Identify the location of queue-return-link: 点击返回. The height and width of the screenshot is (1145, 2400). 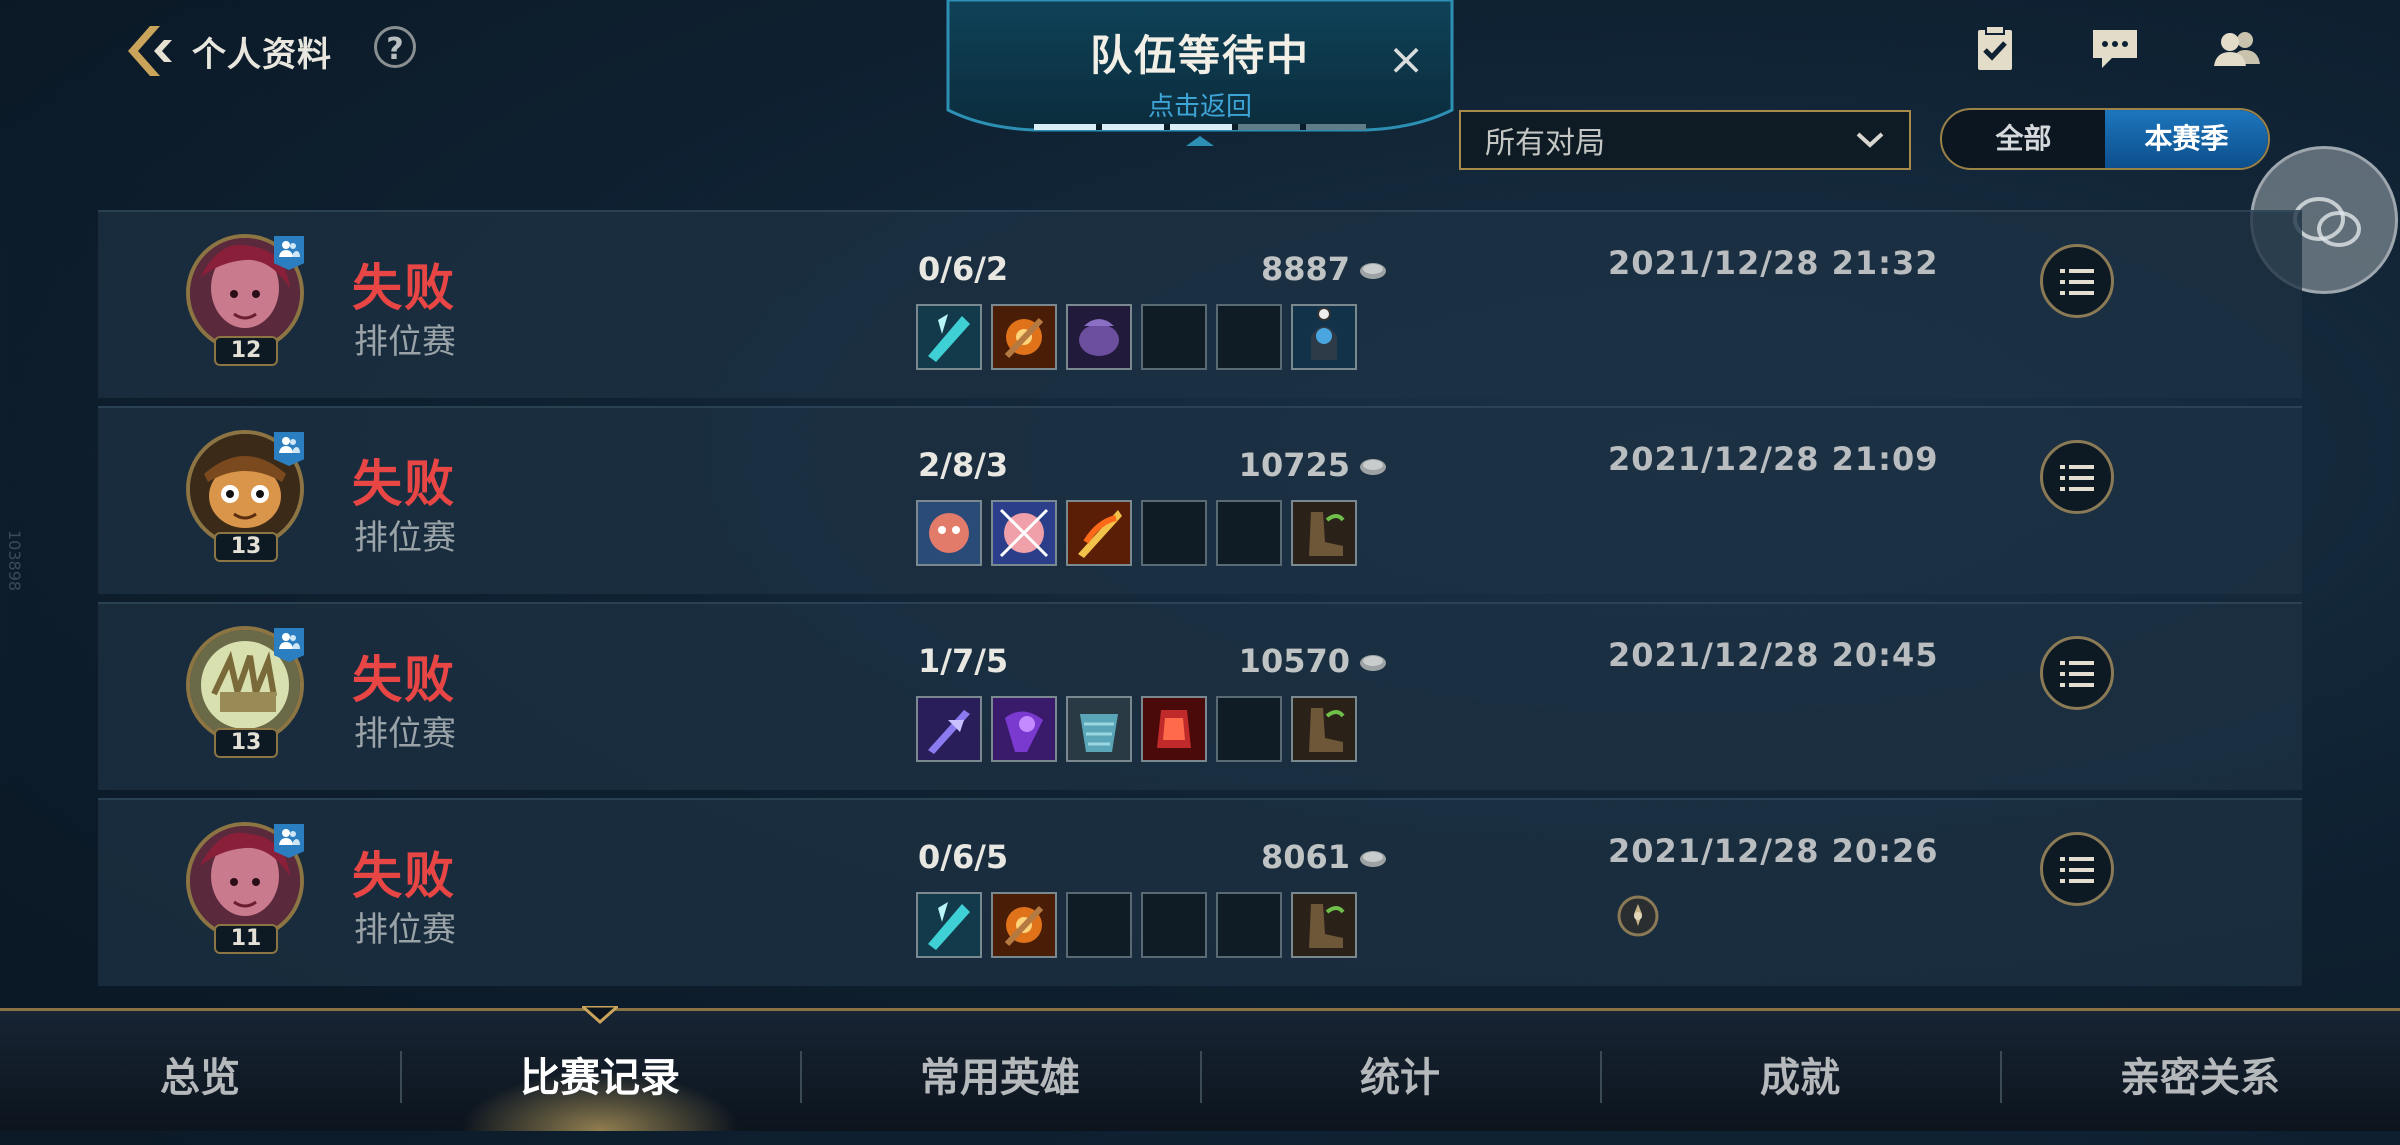
(1200, 104).